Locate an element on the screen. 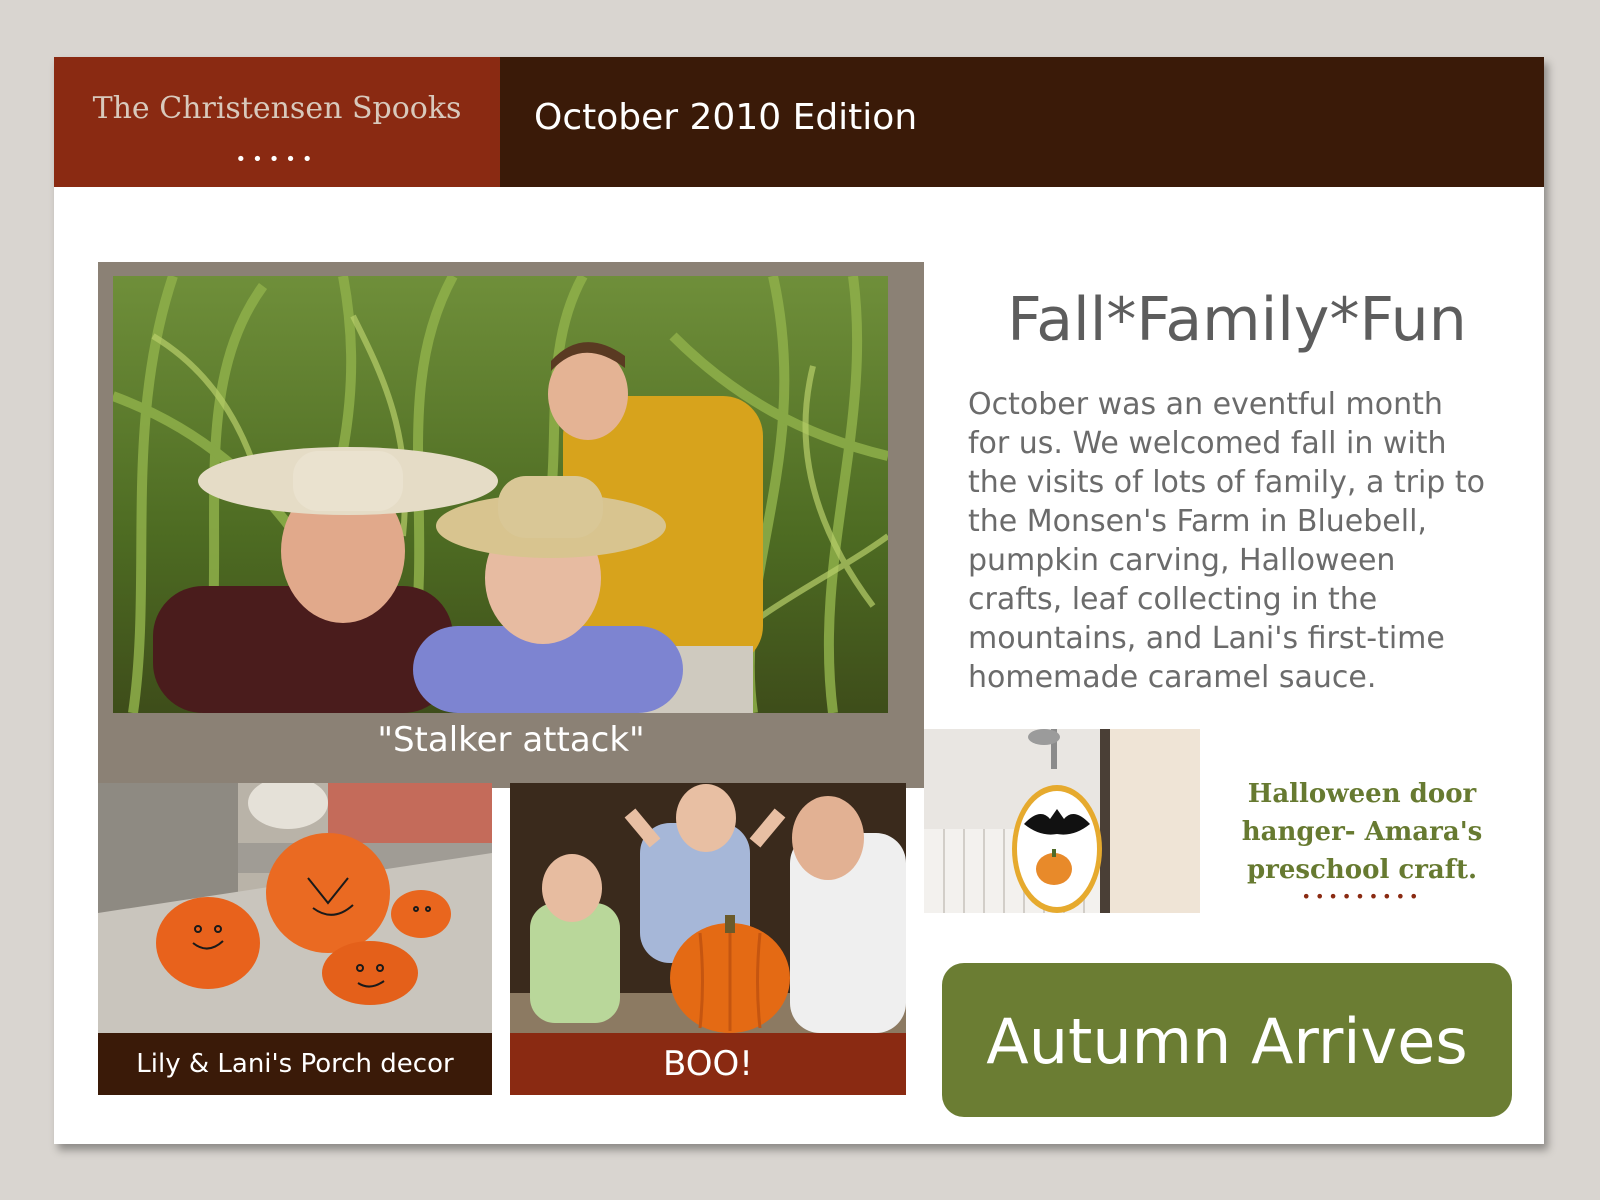 The image size is (1600, 1200). article-line: the Monsen's Farm in Bluebell, is located at coordinates (1197, 521).